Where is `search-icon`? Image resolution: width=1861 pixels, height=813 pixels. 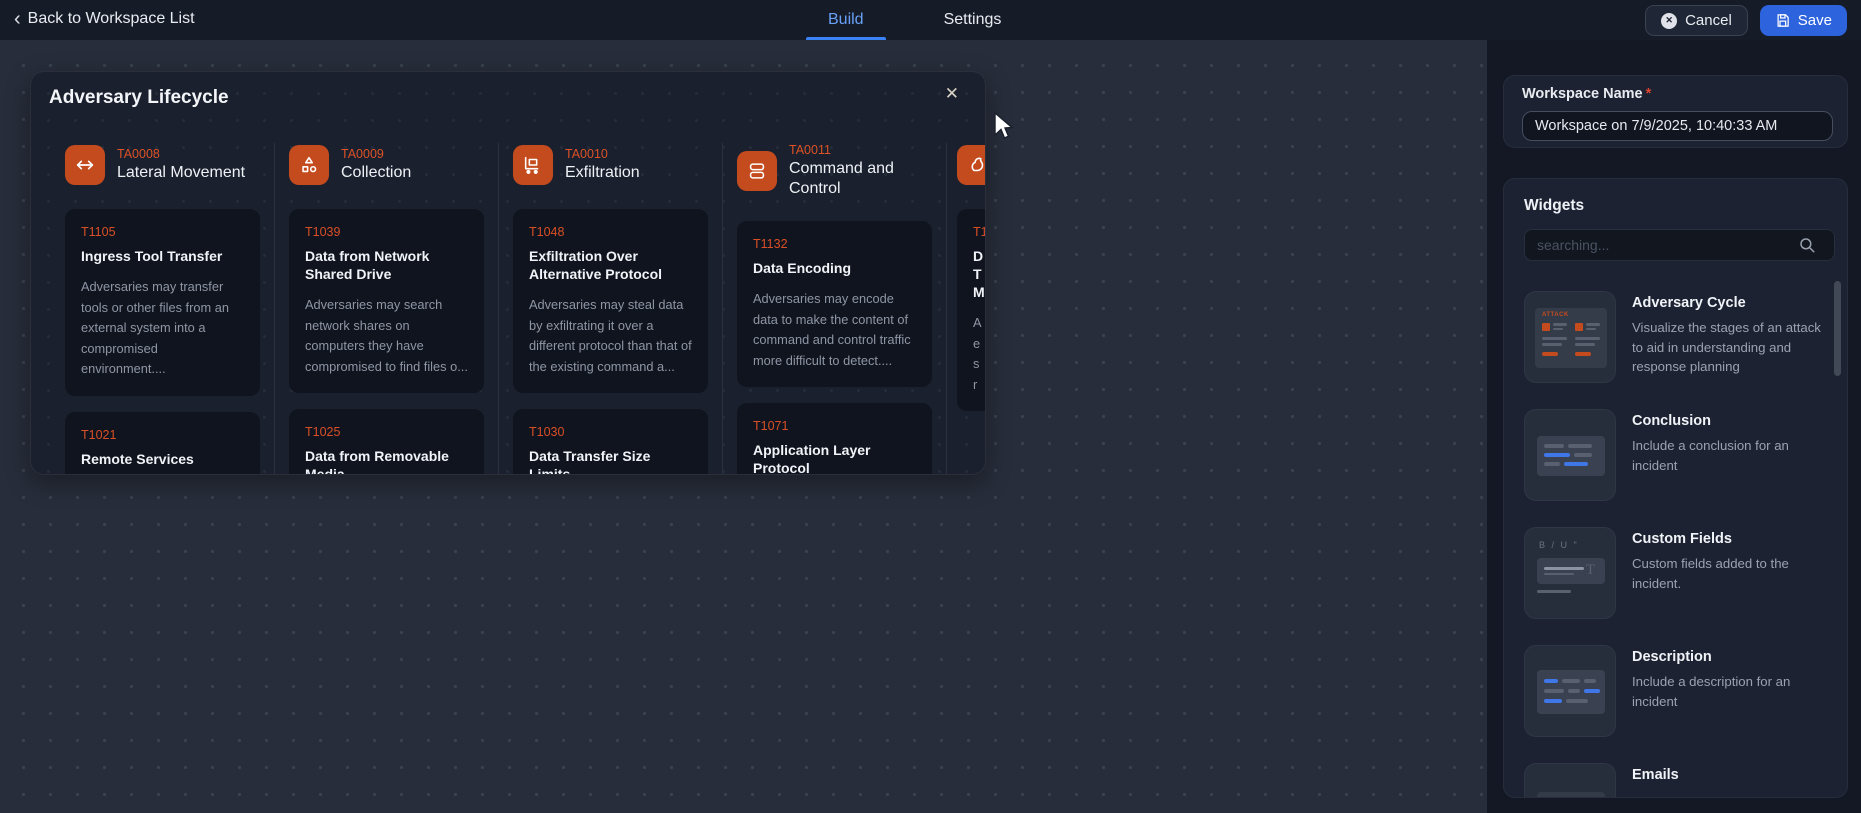
search-icon is located at coordinates (1807, 245).